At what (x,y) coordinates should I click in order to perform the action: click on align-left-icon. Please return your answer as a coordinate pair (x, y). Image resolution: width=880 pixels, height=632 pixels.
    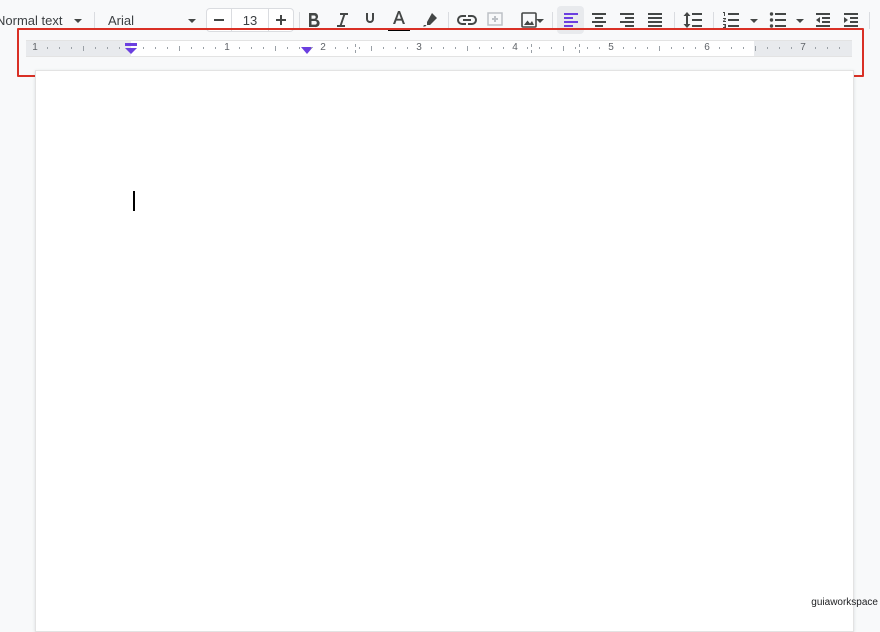
    Looking at the image, I should click on (571, 20).